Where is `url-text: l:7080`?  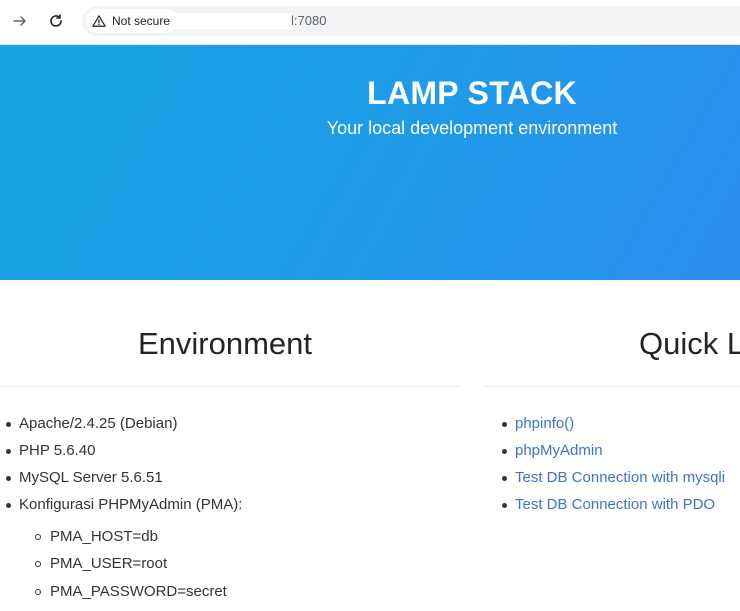 url-text: l:7080 is located at coordinates (308, 21).